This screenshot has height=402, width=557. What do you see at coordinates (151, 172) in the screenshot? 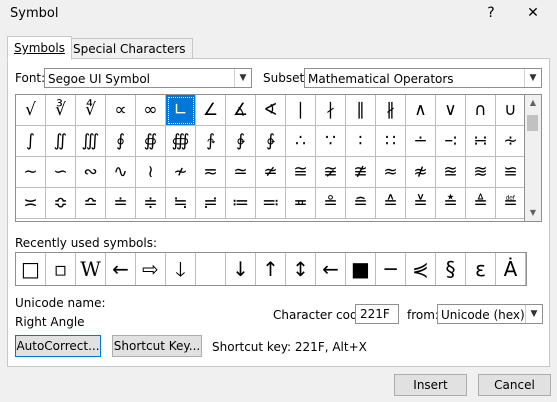
I see `symbol-cell: ≀` at bounding box center [151, 172].